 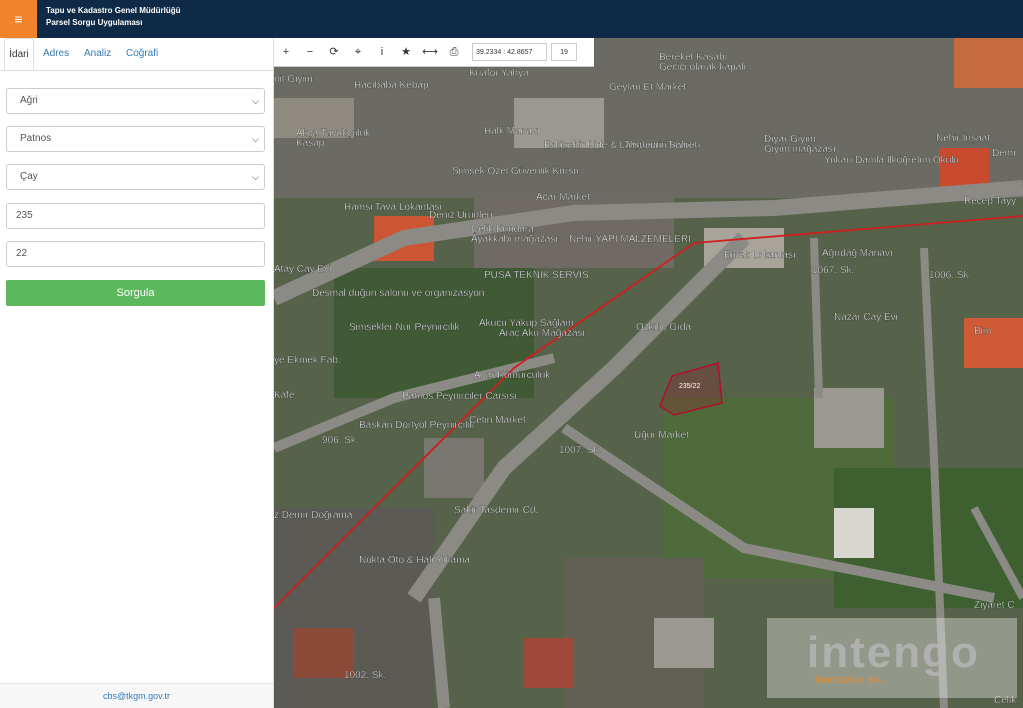 I want to click on map-place-label: ye Ekmek Fab., so click(x=307, y=360).